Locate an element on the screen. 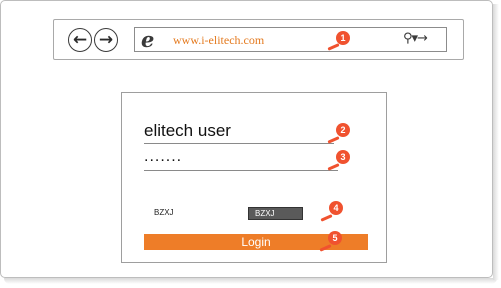  marker-5: 5 is located at coordinates (335, 238).